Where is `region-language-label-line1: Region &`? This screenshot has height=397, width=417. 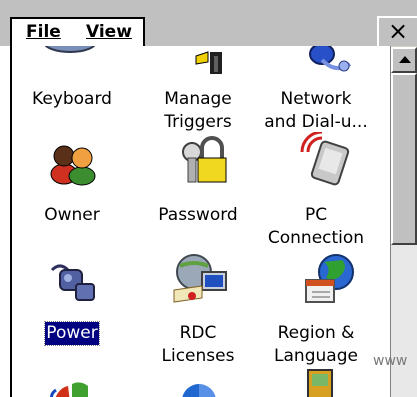
region-language-label-line1: Region & is located at coordinates (316, 333).